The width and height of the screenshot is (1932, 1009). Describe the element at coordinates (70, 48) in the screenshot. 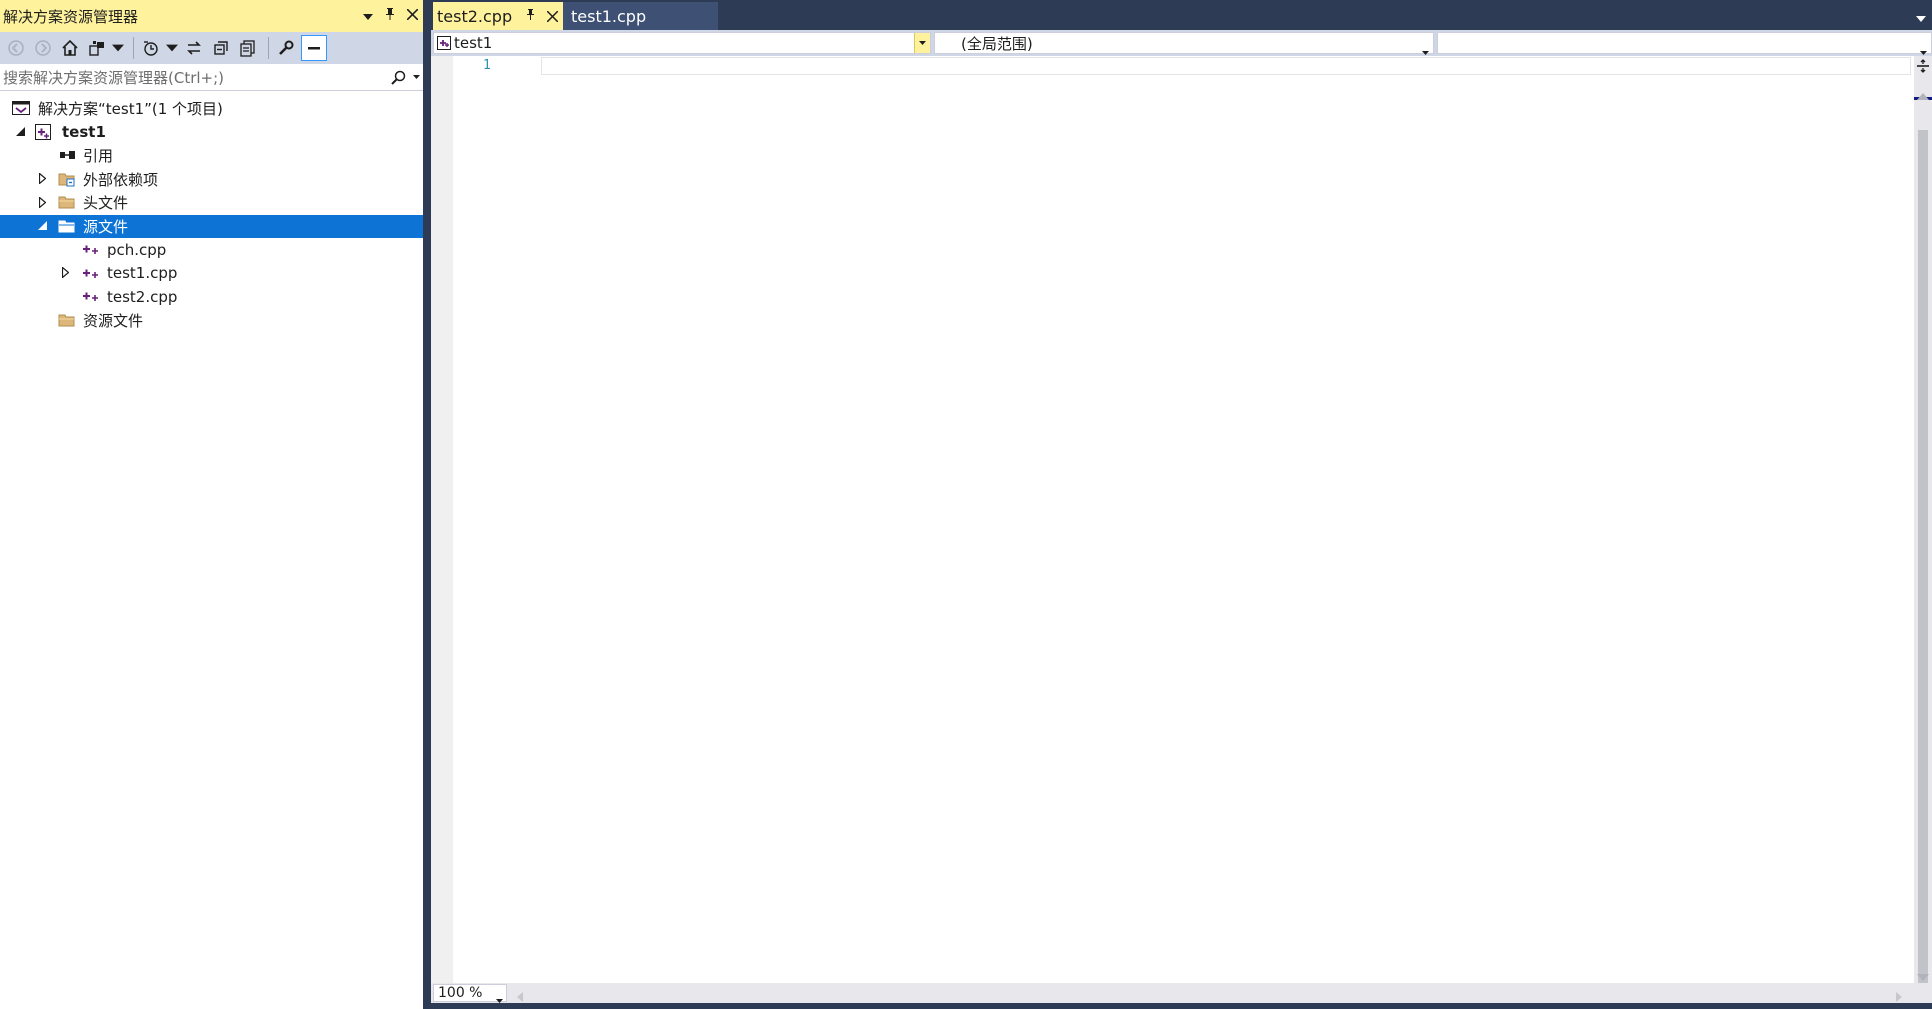

I see `home-icon` at that location.